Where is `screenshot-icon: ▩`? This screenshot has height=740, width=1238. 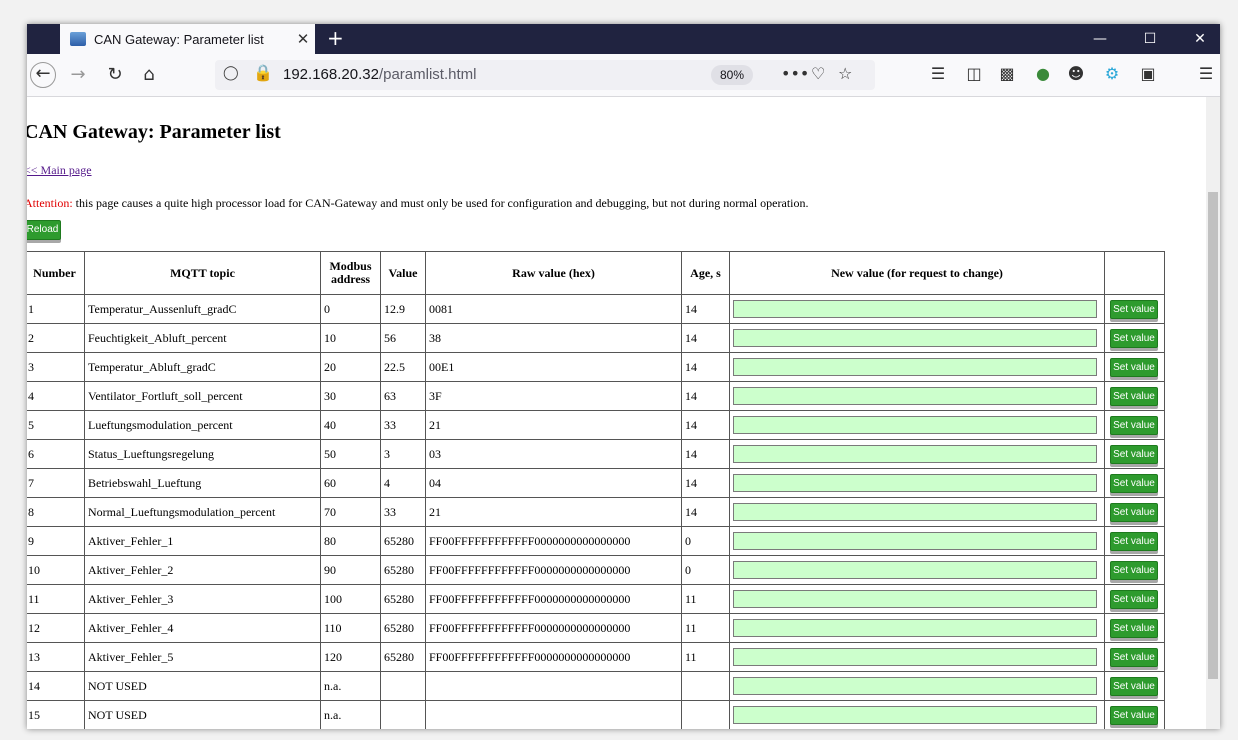
screenshot-icon: ▩ is located at coordinates (1007, 73).